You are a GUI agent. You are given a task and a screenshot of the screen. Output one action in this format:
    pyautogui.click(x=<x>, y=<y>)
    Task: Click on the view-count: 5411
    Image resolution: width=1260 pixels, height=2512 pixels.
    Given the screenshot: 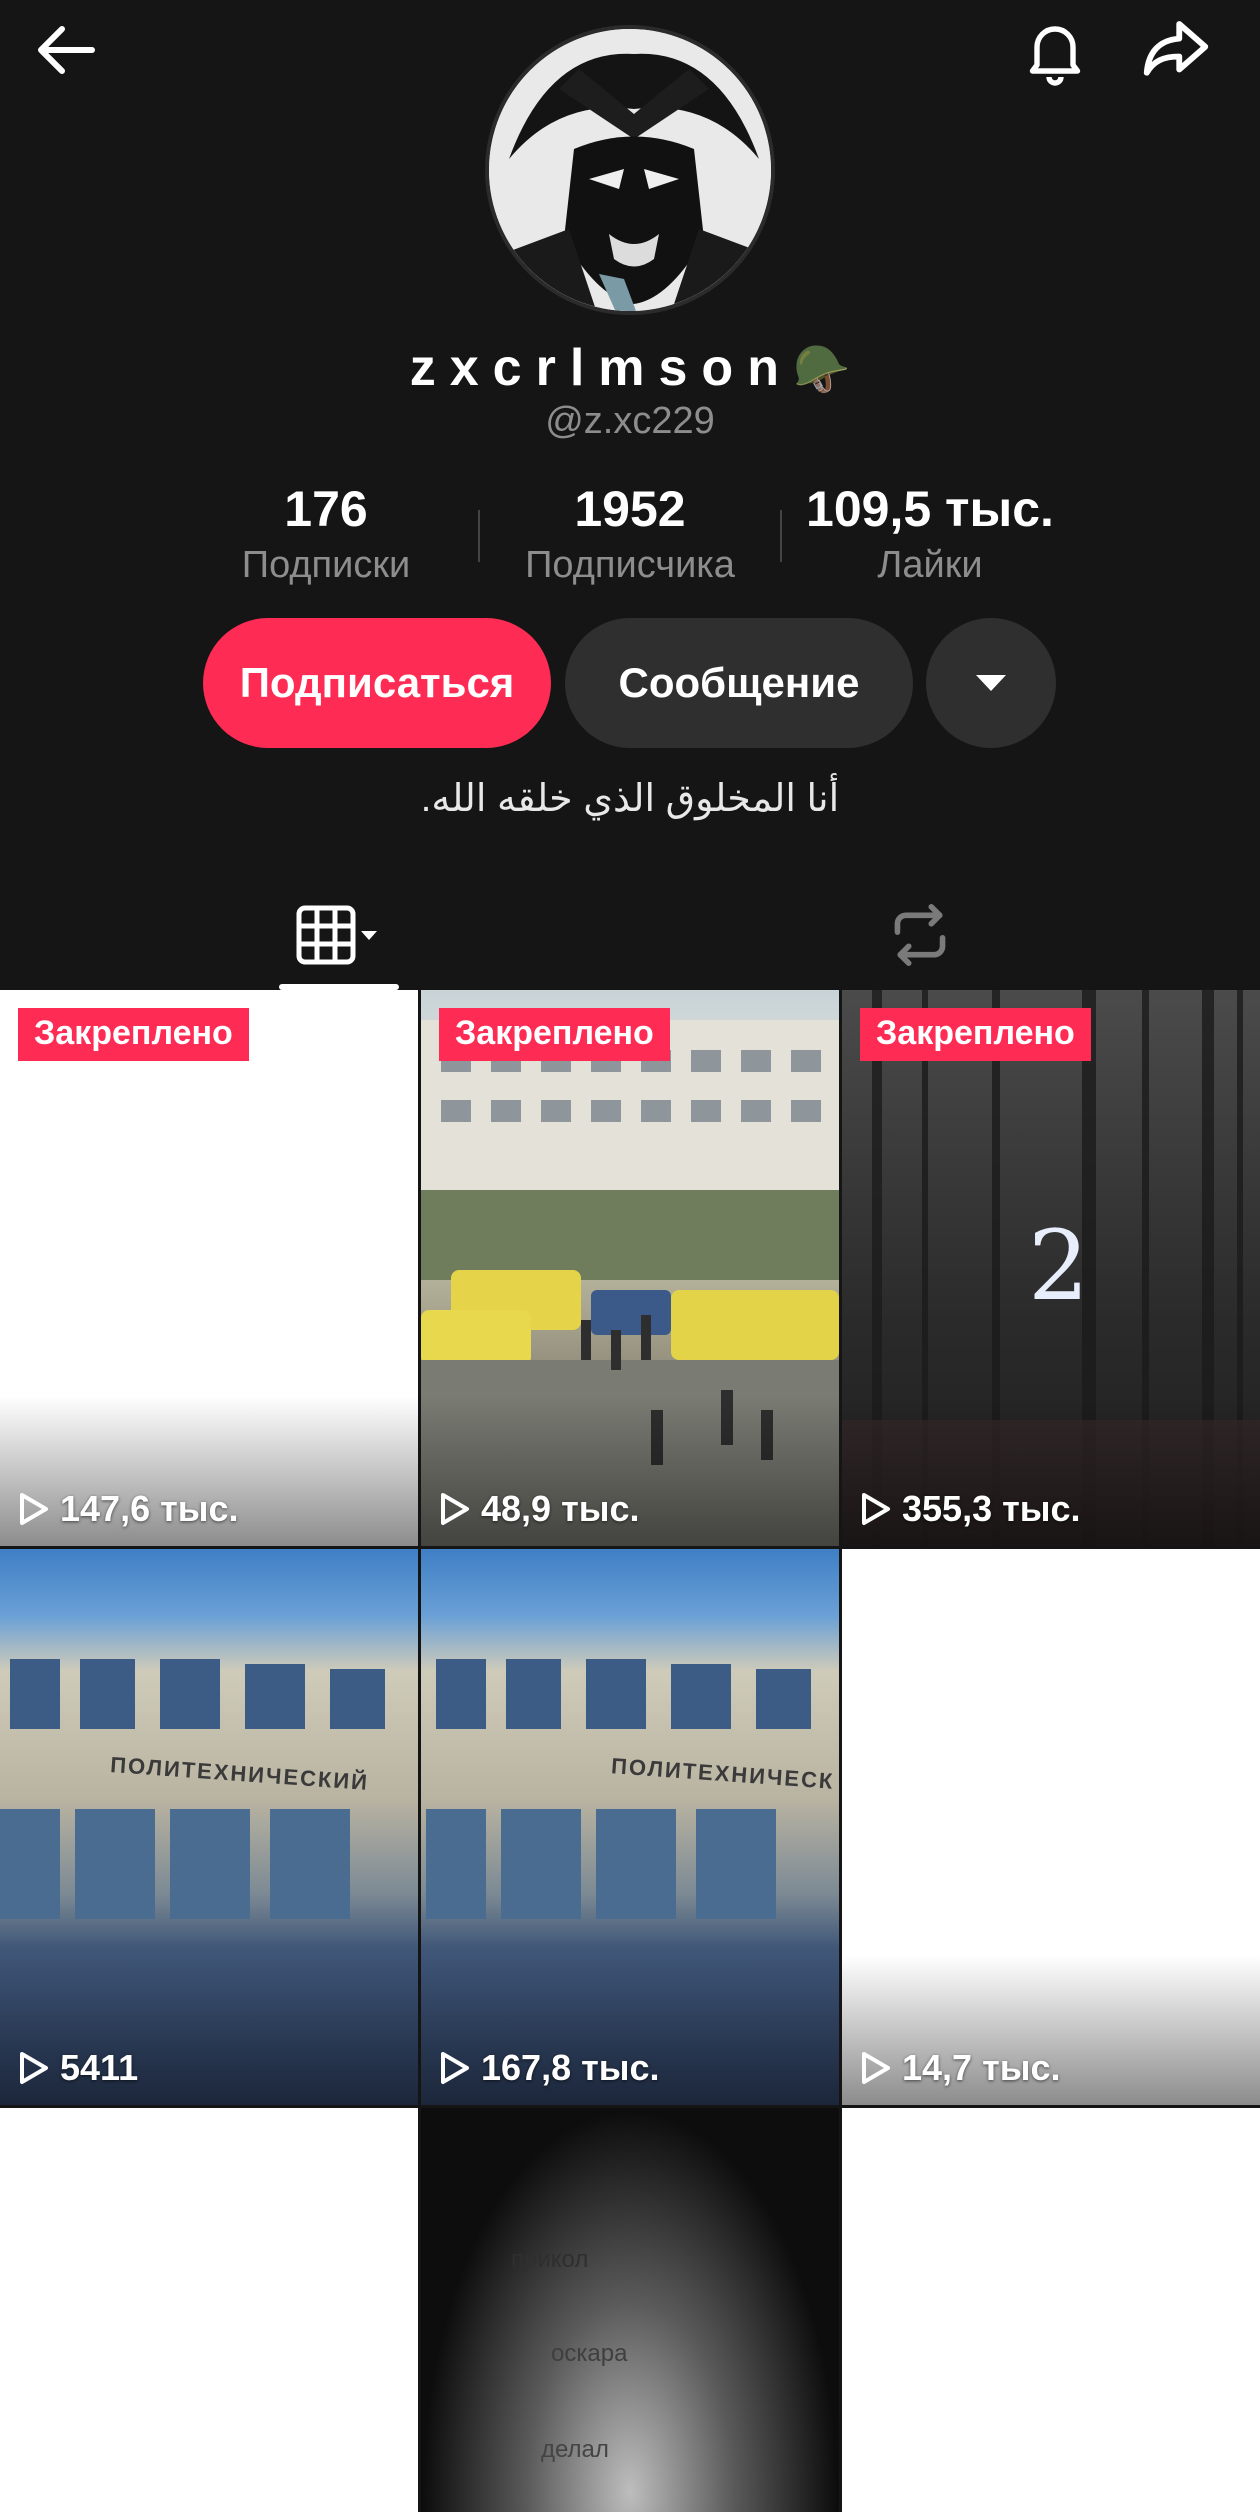 What is the action you would take?
    pyautogui.click(x=78, y=2068)
    